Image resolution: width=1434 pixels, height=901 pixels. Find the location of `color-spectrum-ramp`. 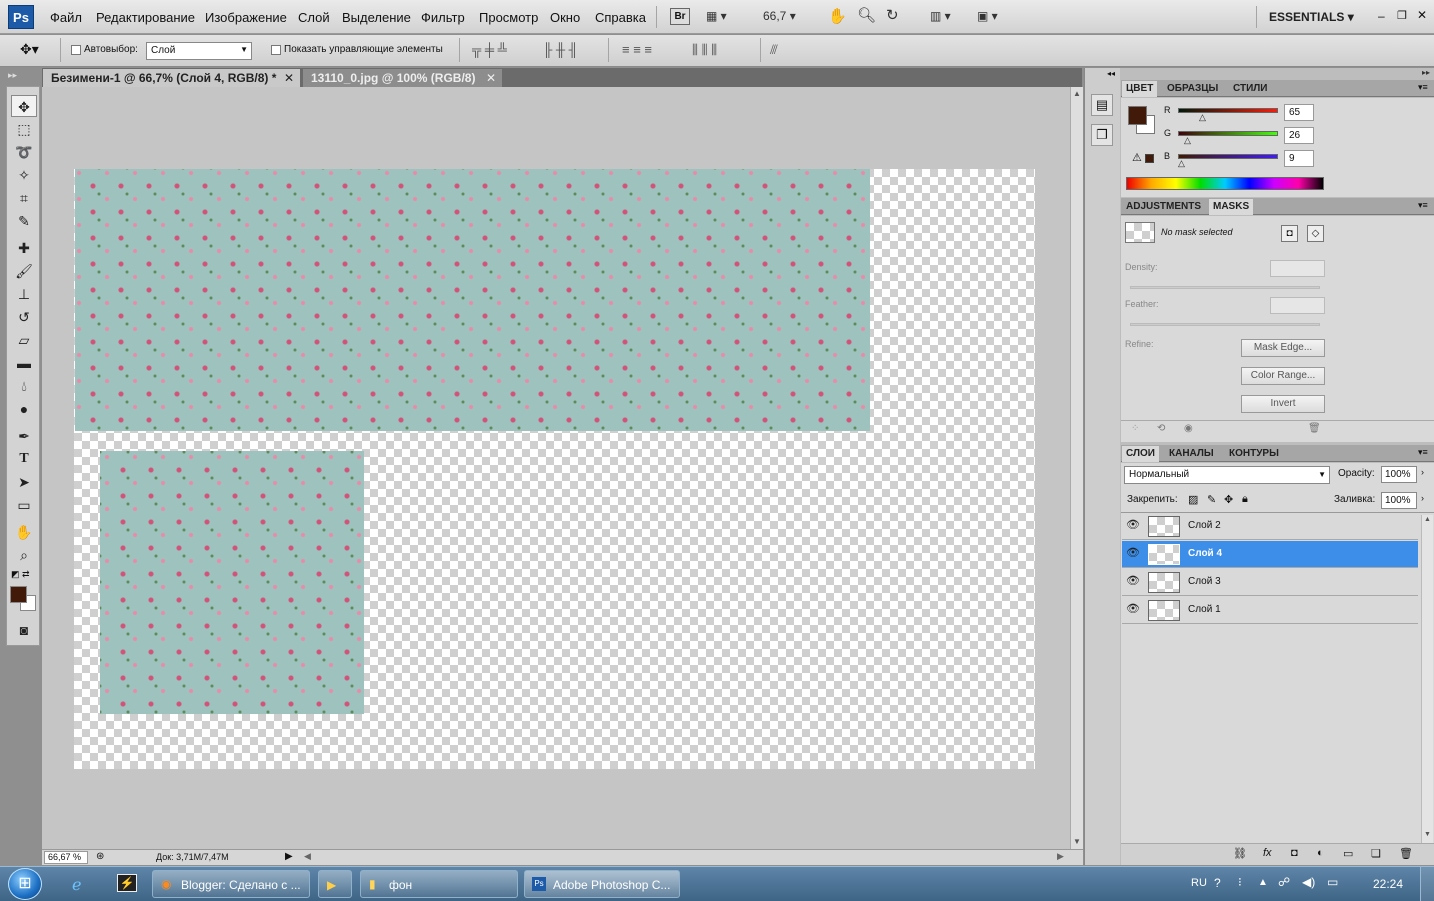

color-spectrum-ramp is located at coordinates (1225, 183).